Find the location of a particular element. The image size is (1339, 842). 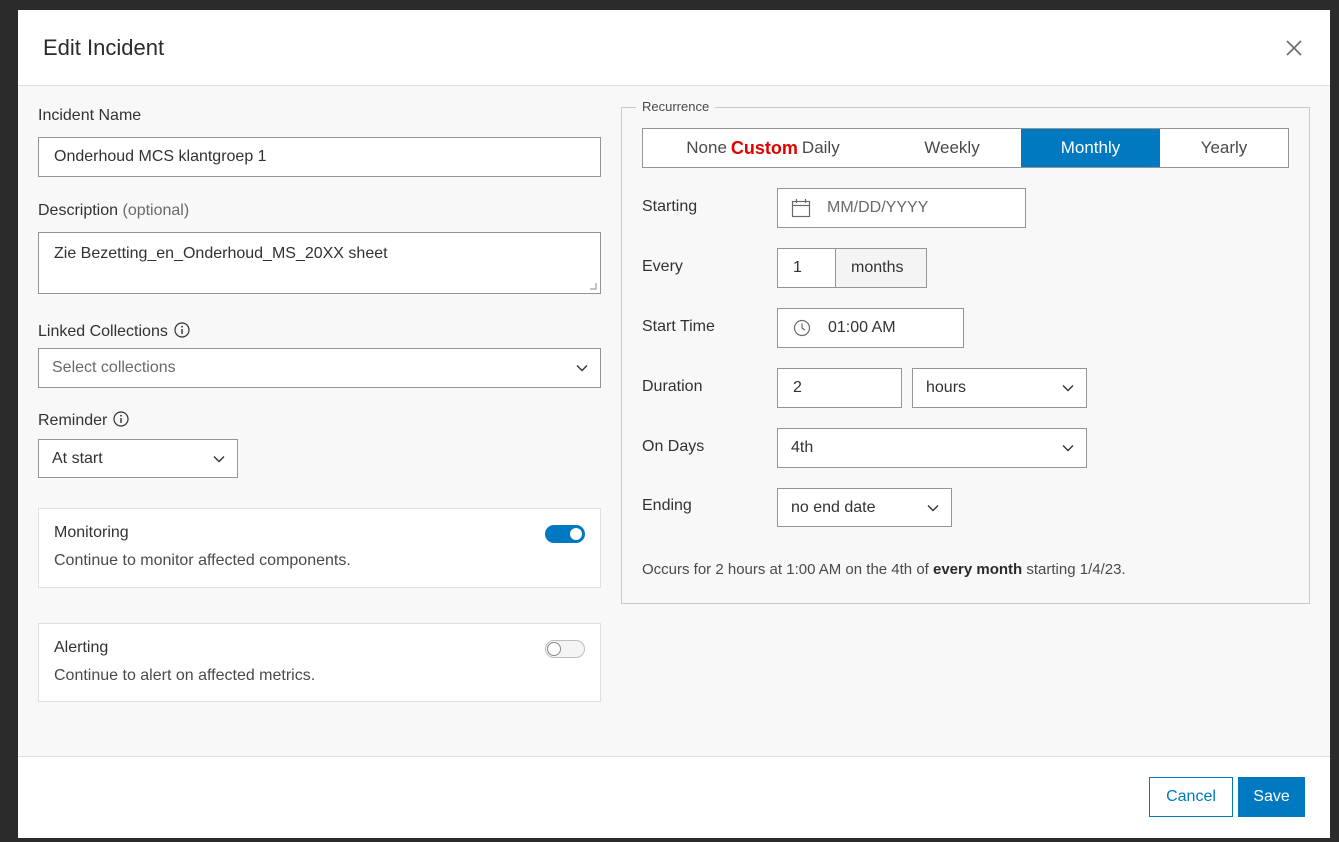

recurrence-tabs: None Custom Daily Weekly Monthly Yearly is located at coordinates (965, 148).